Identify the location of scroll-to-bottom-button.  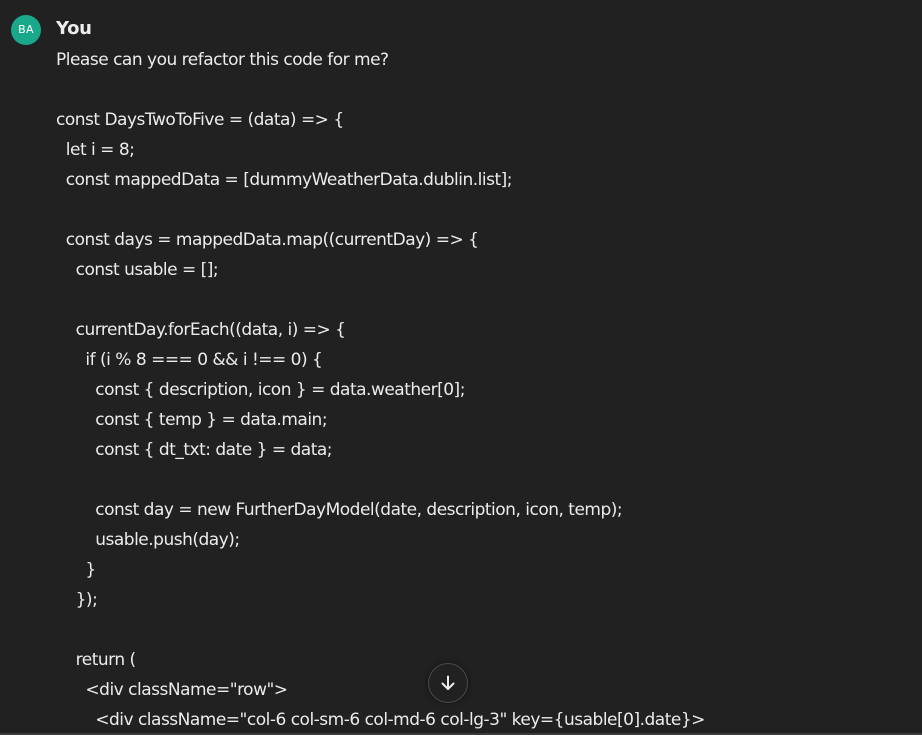
(448, 683).